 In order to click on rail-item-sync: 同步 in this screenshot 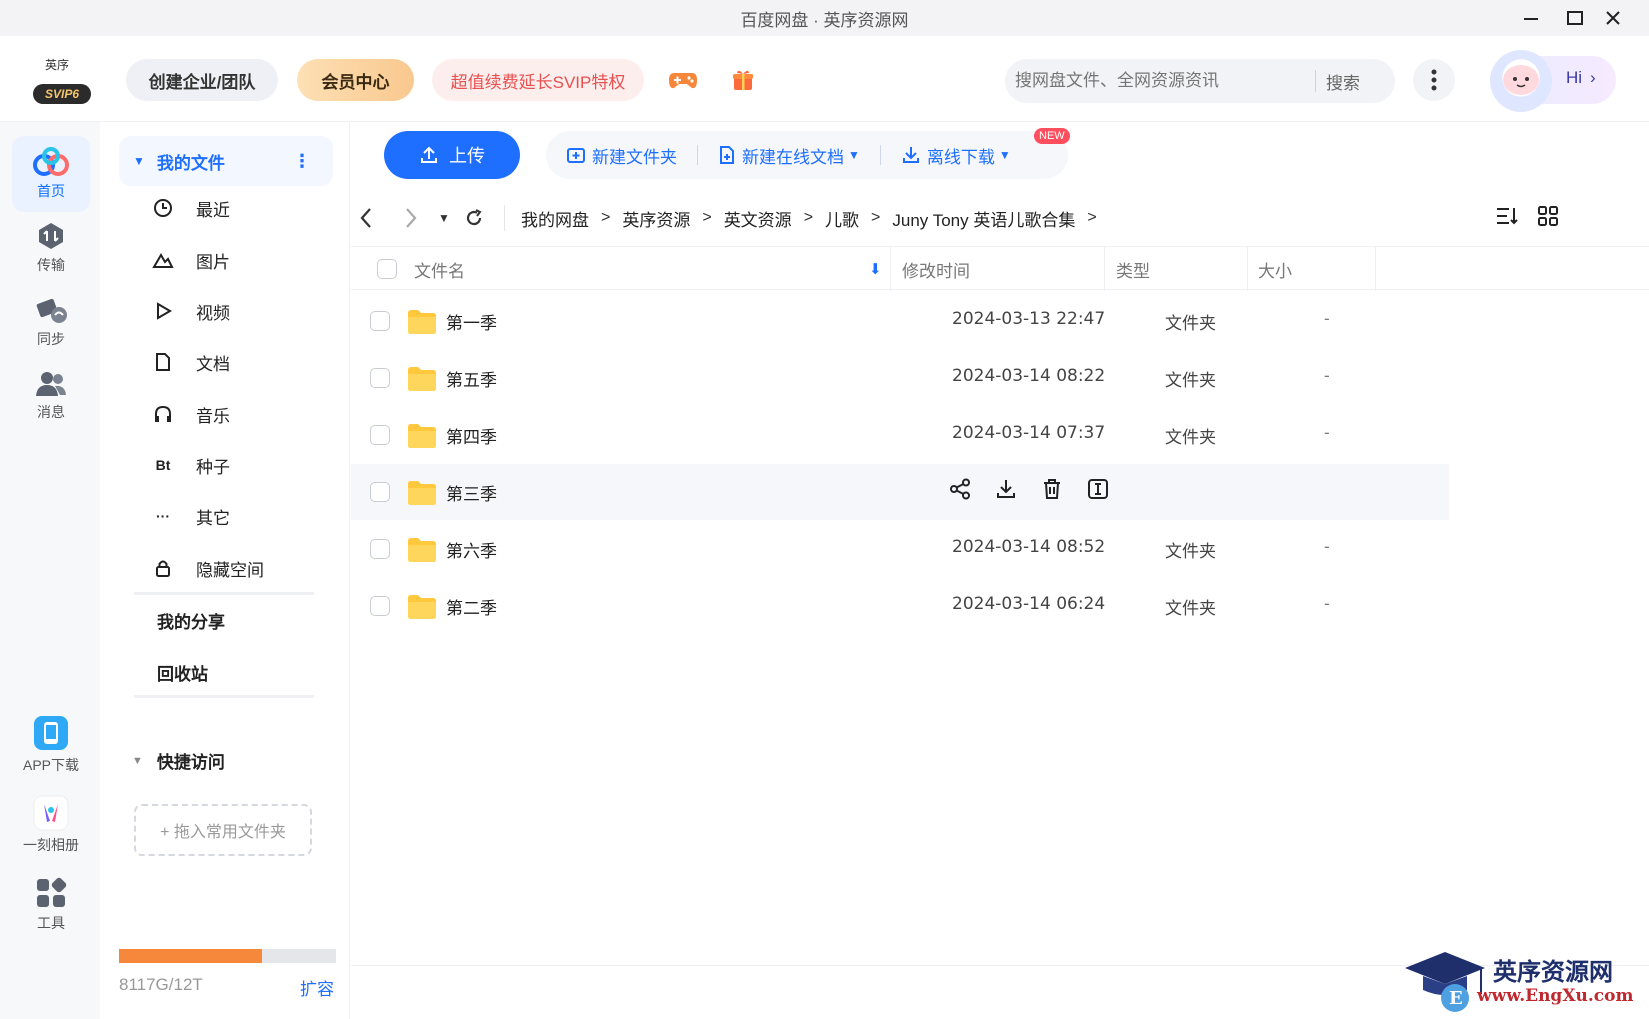, I will do `click(51, 322)`.